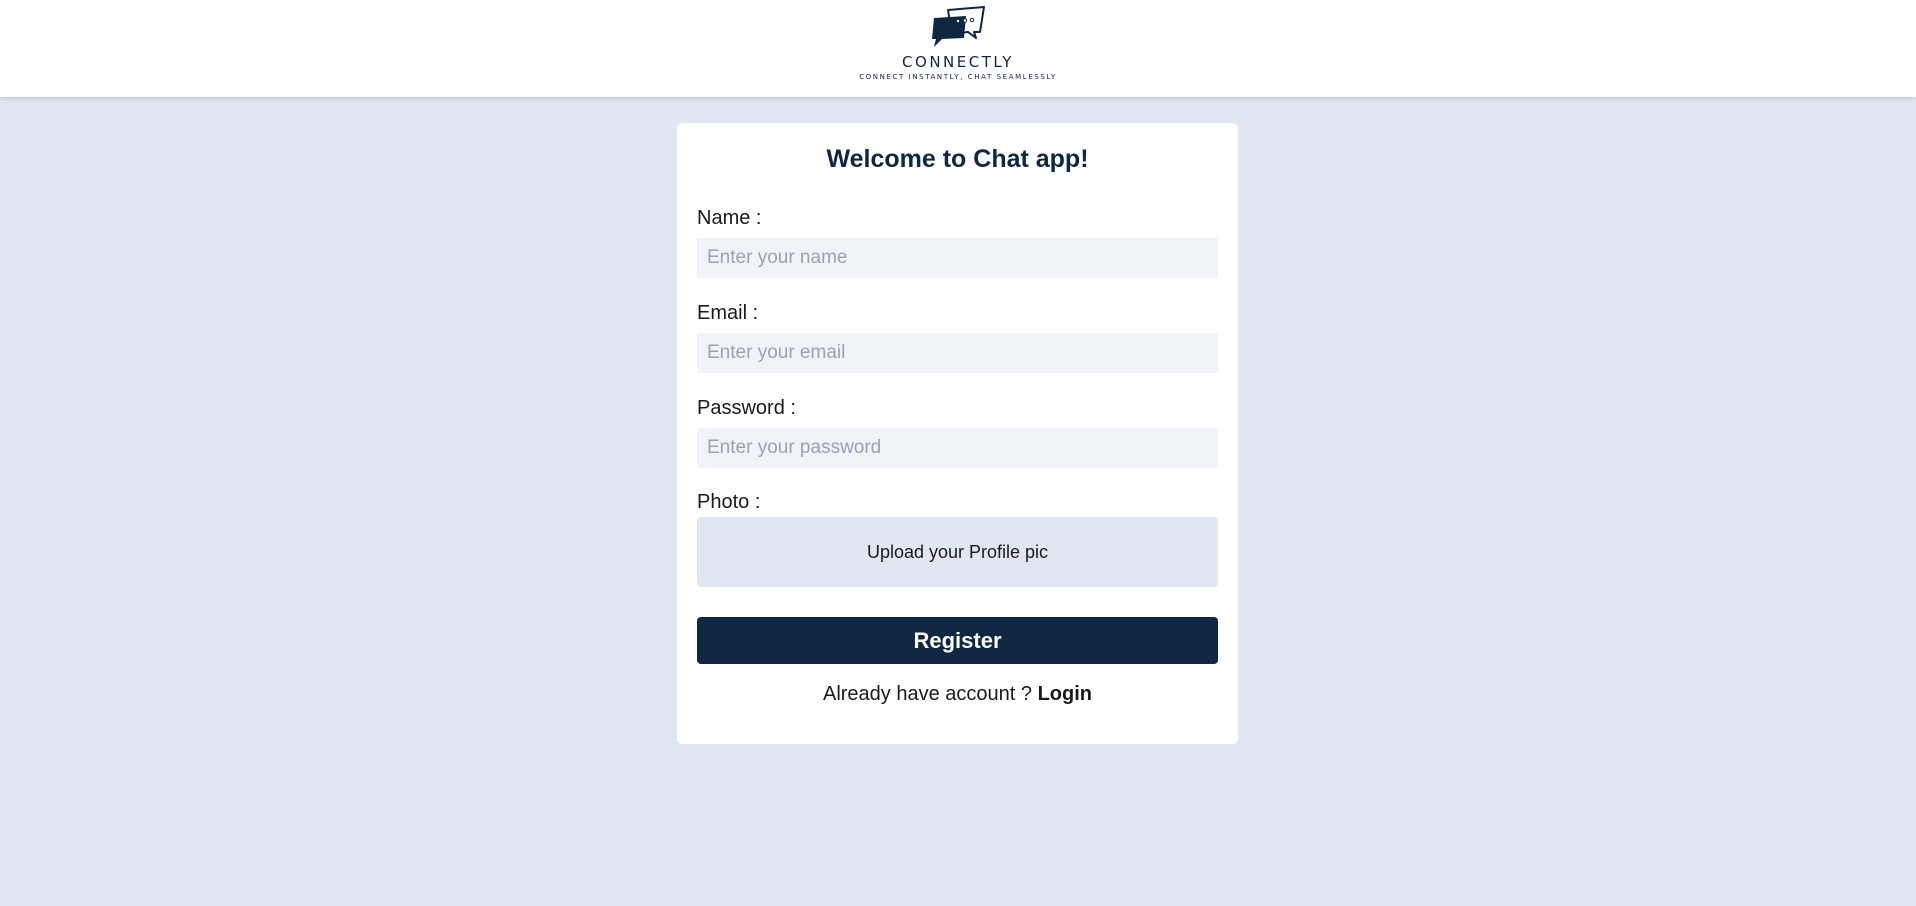 This screenshot has width=1916, height=906. What do you see at coordinates (958, 77) in the screenshot?
I see `brand-tagline: CONNECT INSTANTLY, CHAT SEAMLESSLY` at bounding box center [958, 77].